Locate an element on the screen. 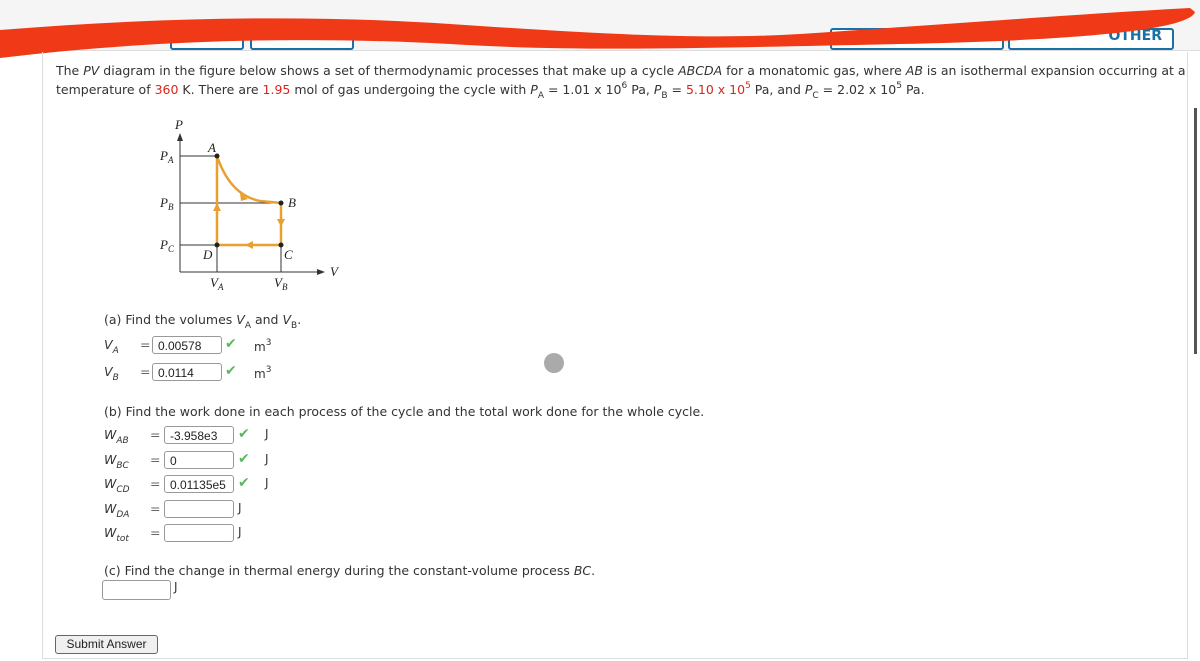 The height and width of the screenshot is (661, 1200). cycle-path is located at coordinates (249, 201).